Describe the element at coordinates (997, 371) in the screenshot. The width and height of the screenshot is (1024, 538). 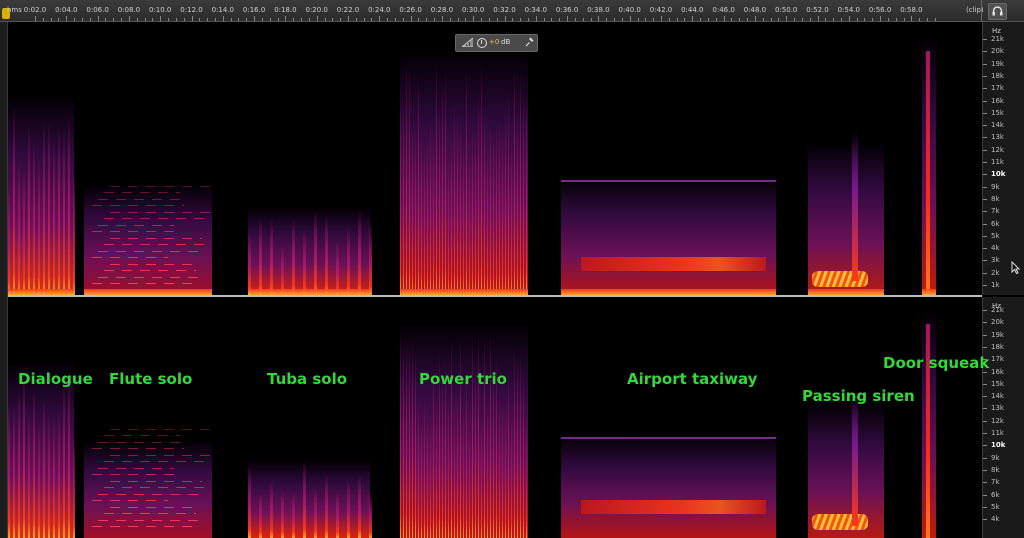
I see `hz-label: 16k` at that location.